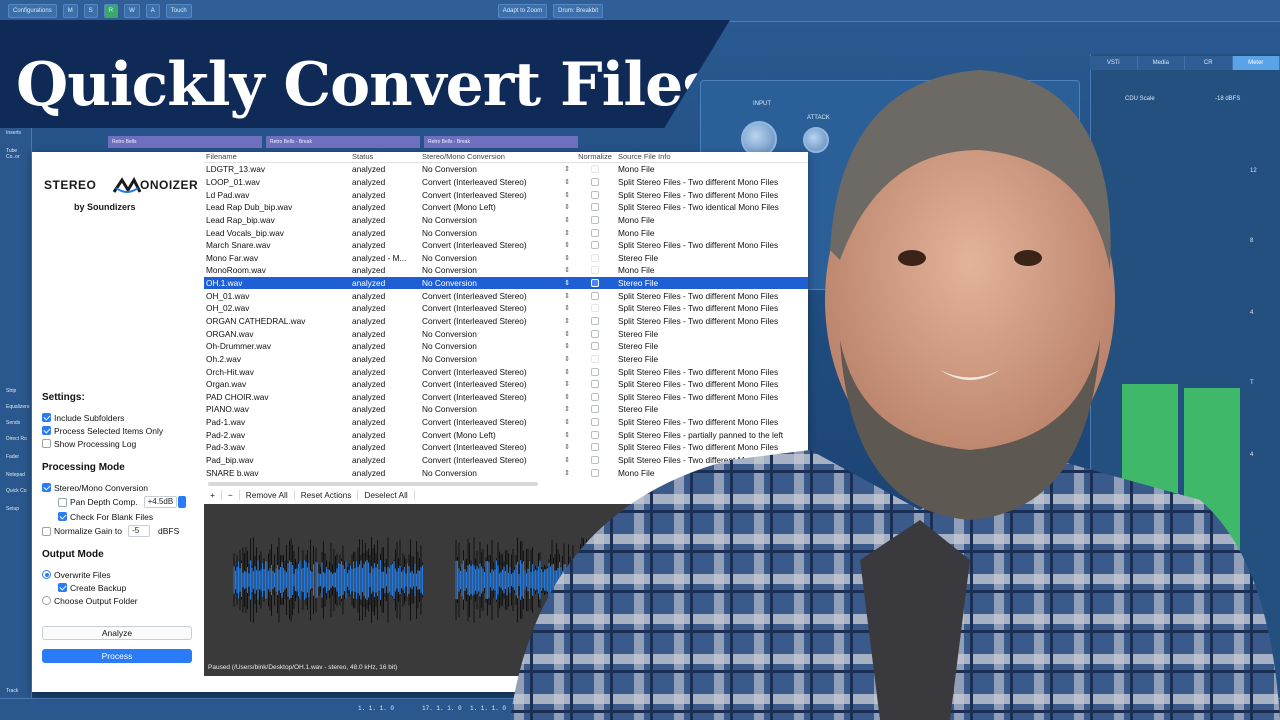 The width and height of the screenshot is (1280, 720). I want to click on pan-depth-option: Pan Depth Comp. +4.5dB, so click(117, 502).